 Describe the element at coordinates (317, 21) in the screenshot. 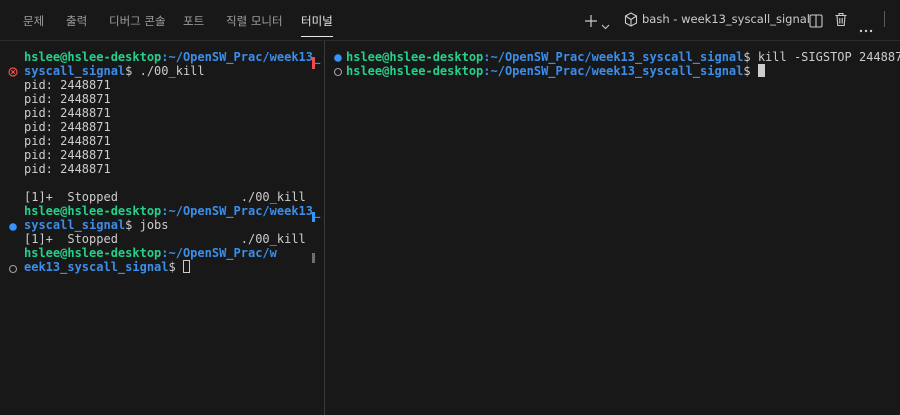

I see `tab-terminal: 터미널` at that location.